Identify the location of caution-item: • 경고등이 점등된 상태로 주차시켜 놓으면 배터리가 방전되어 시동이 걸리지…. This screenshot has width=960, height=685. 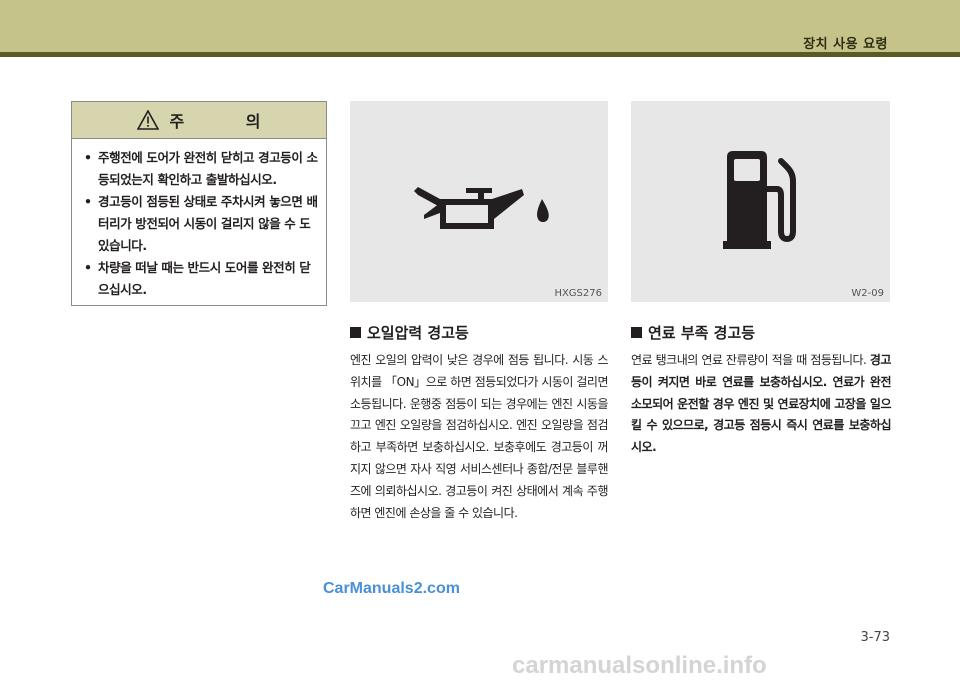
(201, 224).